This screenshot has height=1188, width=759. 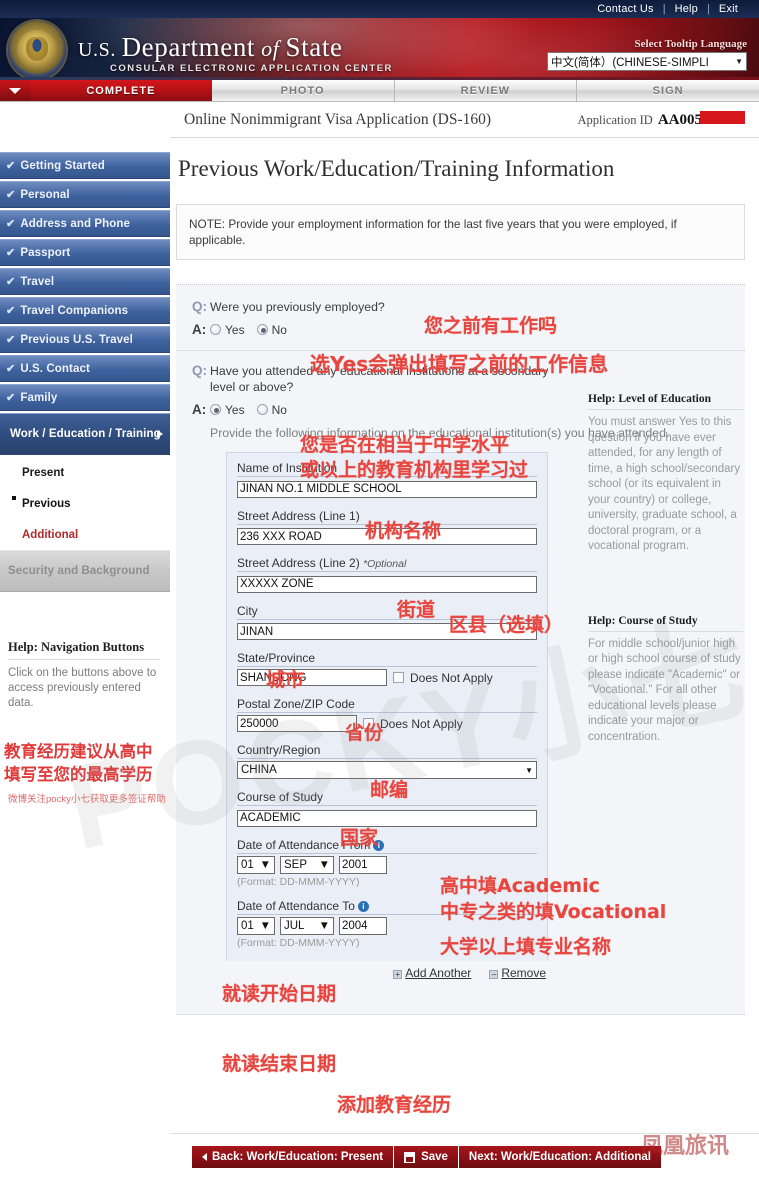 I want to click on sidebar-subitem-present: Present, so click(x=85, y=472).